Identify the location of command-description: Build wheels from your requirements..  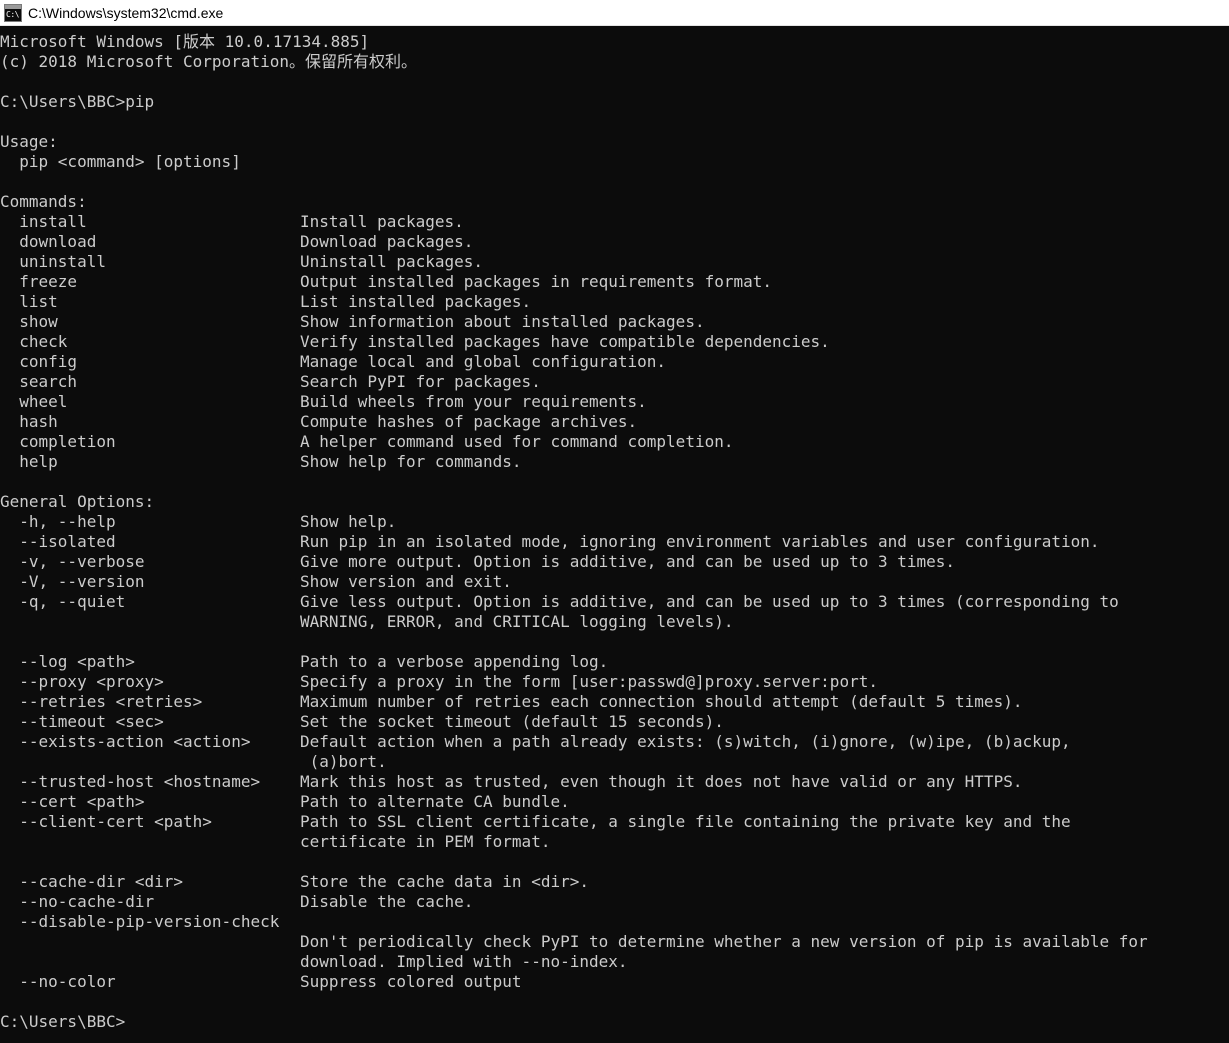
(473, 401).